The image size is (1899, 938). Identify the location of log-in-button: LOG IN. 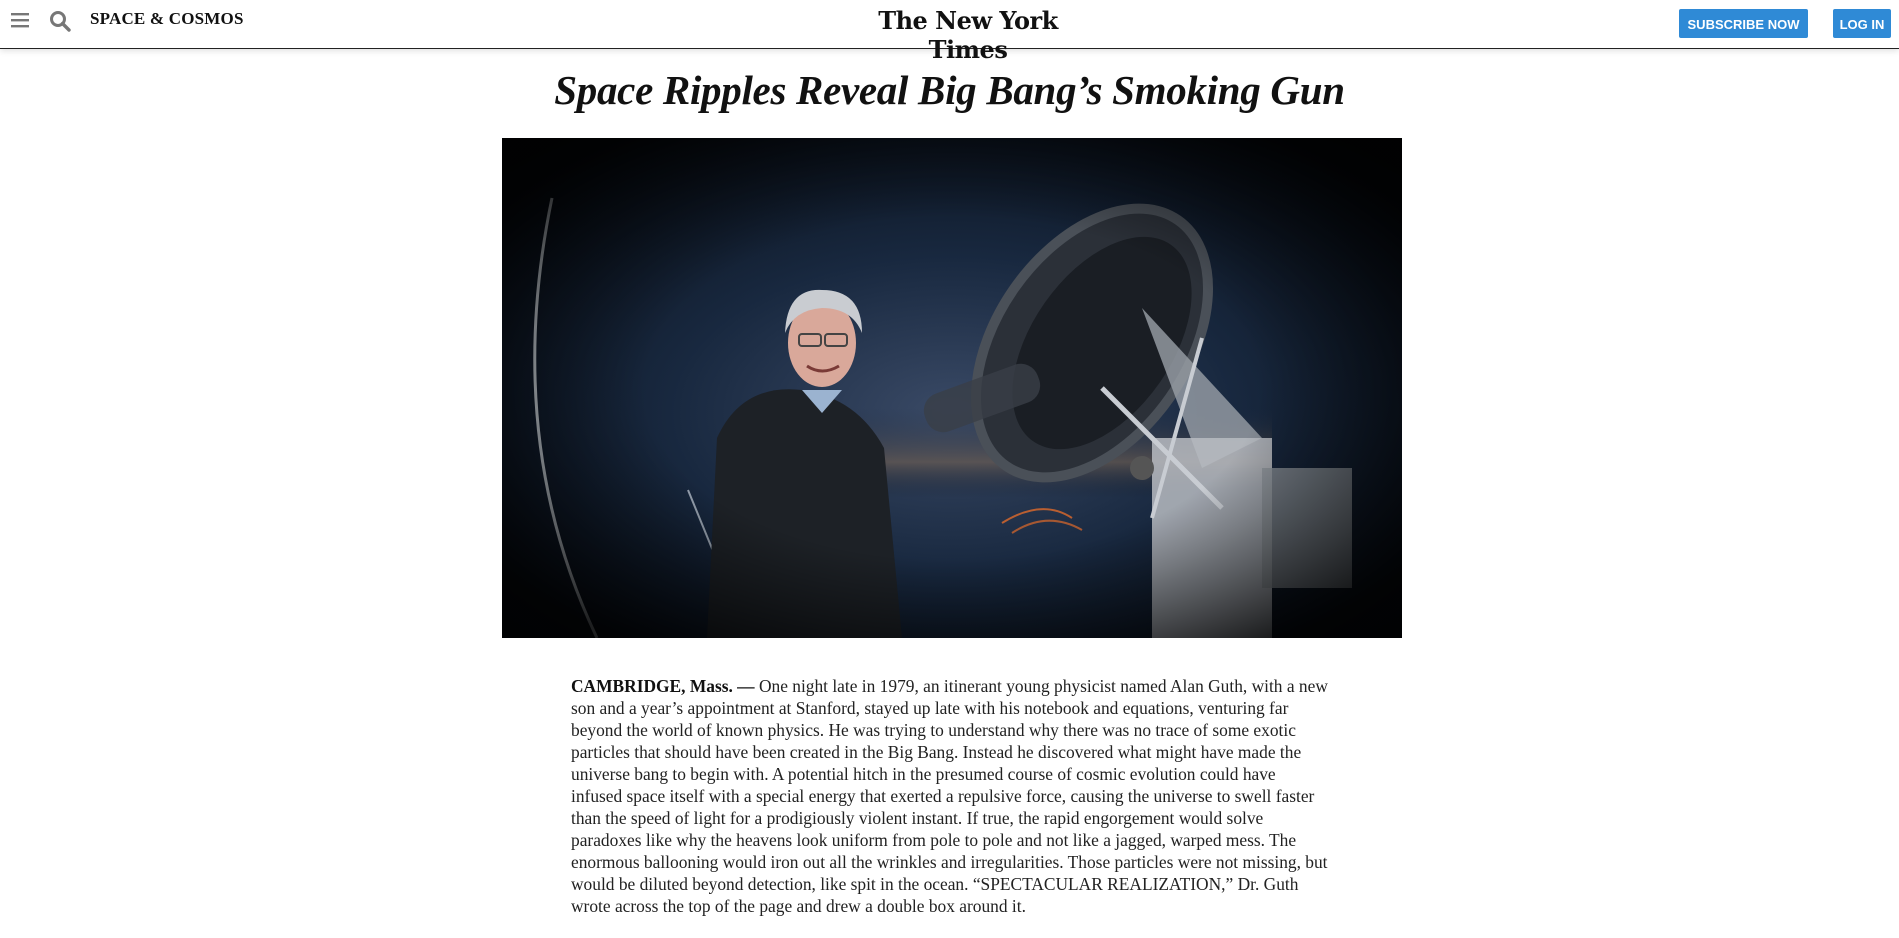
(1862, 23).